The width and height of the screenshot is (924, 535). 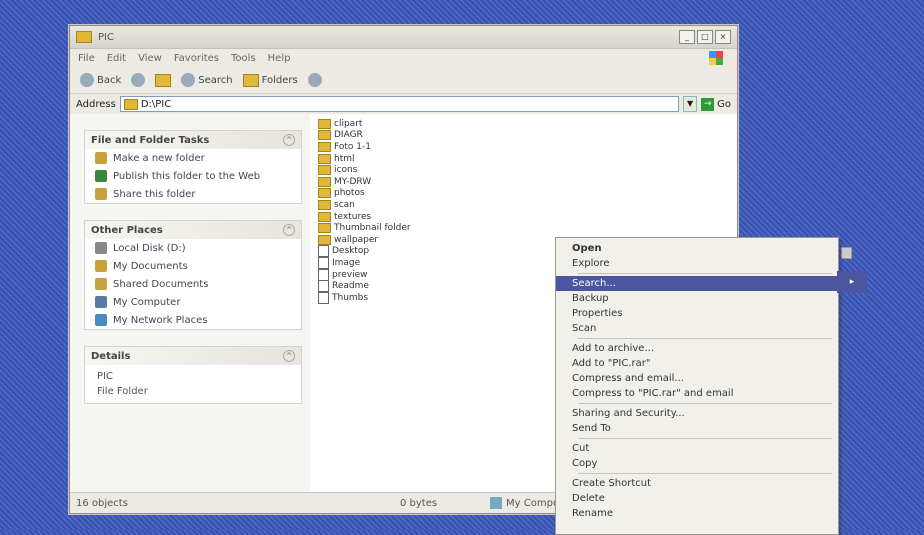 What do you see at coordinates (364, 170) in the screenshot?
I see `file-list-item: icons` at bounding box center [364, 170].